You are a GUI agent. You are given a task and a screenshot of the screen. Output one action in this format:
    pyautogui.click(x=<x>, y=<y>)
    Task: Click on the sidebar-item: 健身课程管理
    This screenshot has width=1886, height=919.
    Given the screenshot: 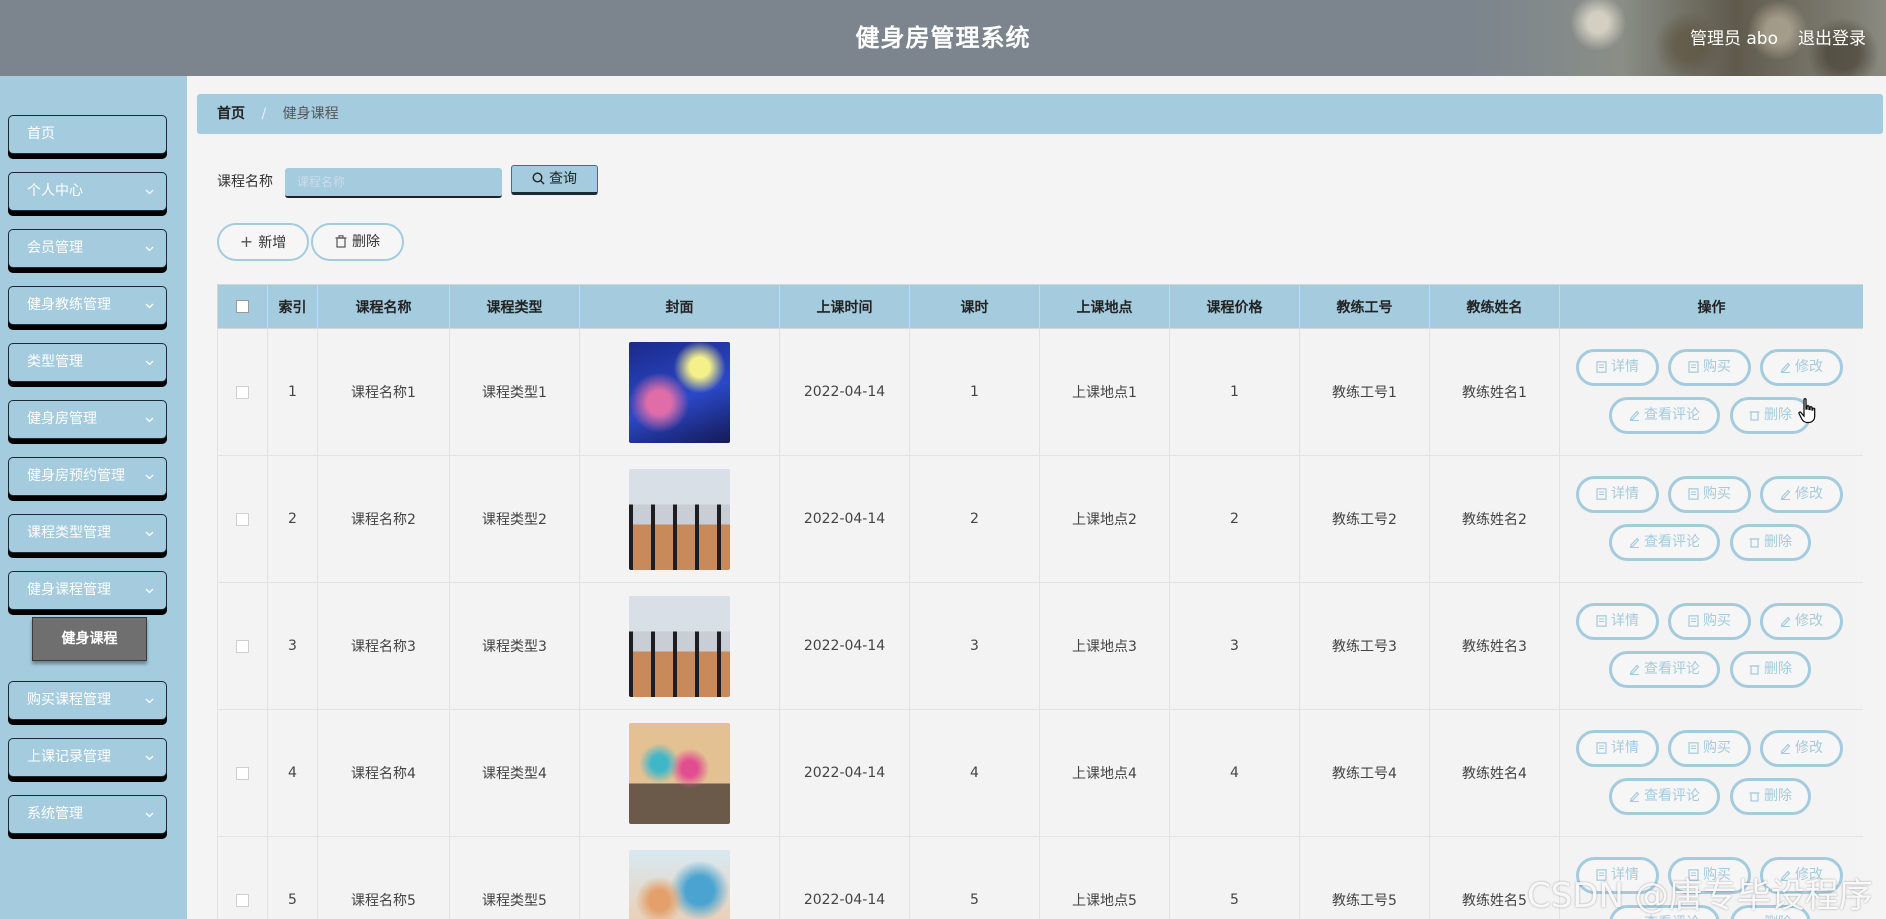 What is the action you would take?
    pyautogui.click(x=87, y=590)
    